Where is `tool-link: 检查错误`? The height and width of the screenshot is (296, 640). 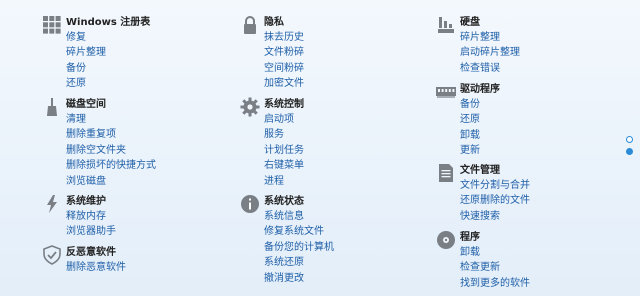 tool-link: 检查错误 is located at coordinates (480, 69).